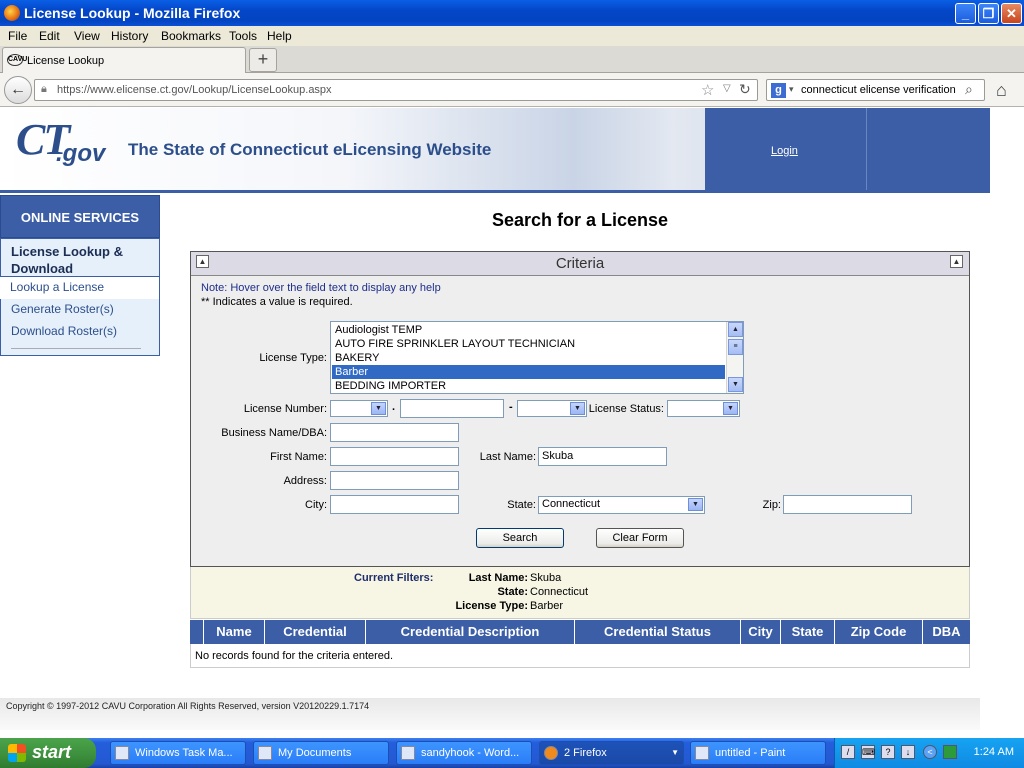 Image resolution: width=1024 pixels, height=768 pixels. Describe the element at coordinates (727, 88) in the screenshot. I see `history-dropdown-icon: ▽` at that location.